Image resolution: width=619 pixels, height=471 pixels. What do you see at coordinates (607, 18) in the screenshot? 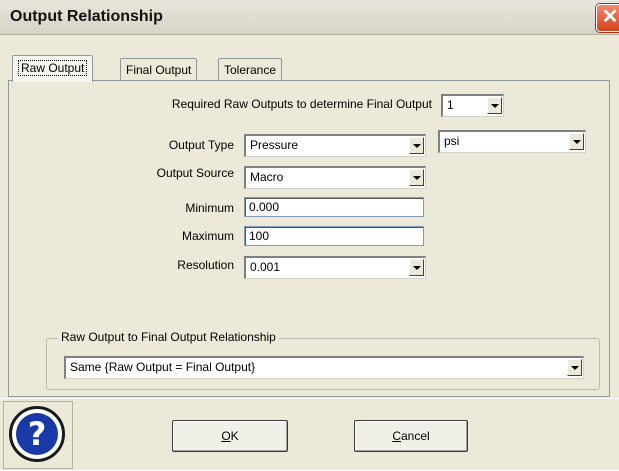
I see `close-icon: ✕` at bounding box center [607, 18].